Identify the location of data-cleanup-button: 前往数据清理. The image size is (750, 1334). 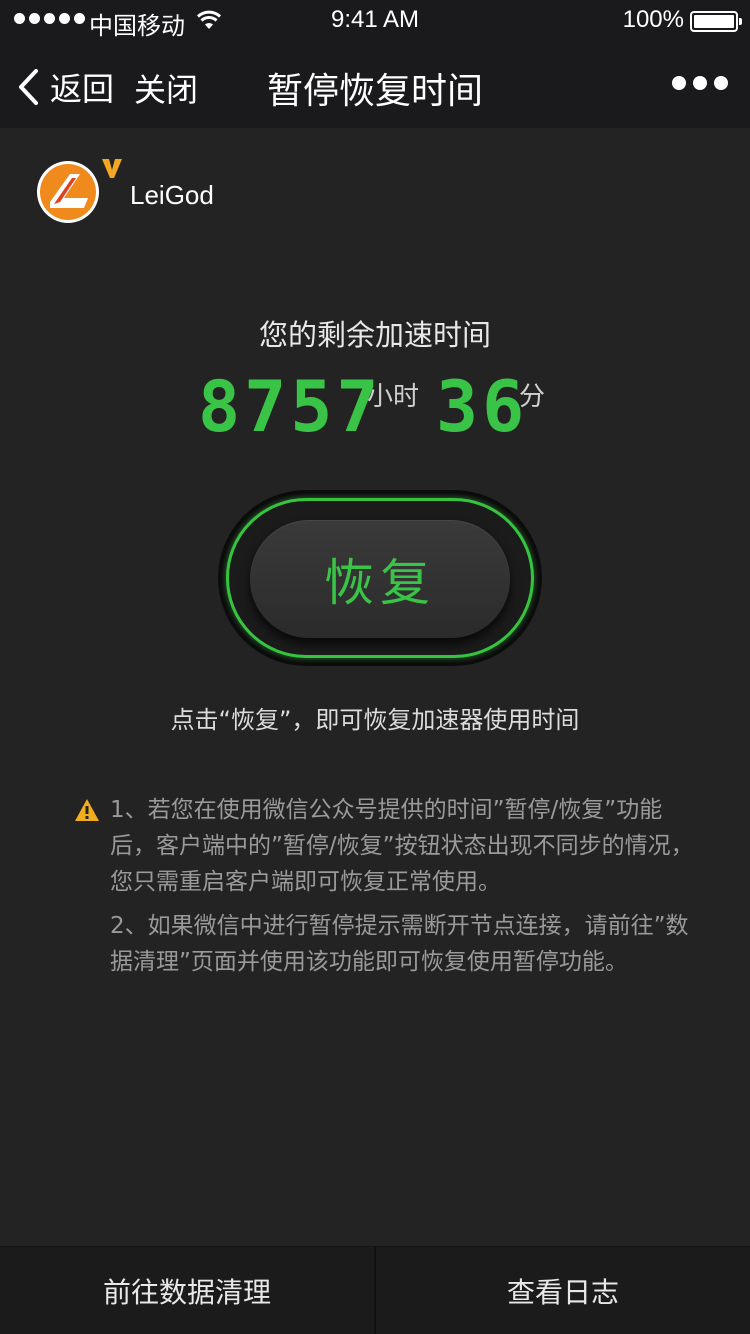
(187, 1290).